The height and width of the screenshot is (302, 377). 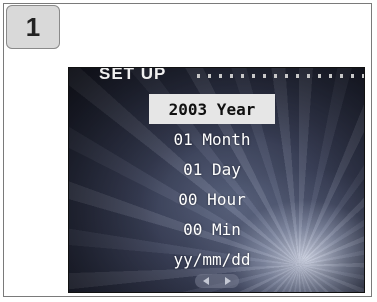 What do you see at coordinates (217, 281) in the screenshot?
I see `left-right-navigation-indicator` at bounding box center [217, 281].